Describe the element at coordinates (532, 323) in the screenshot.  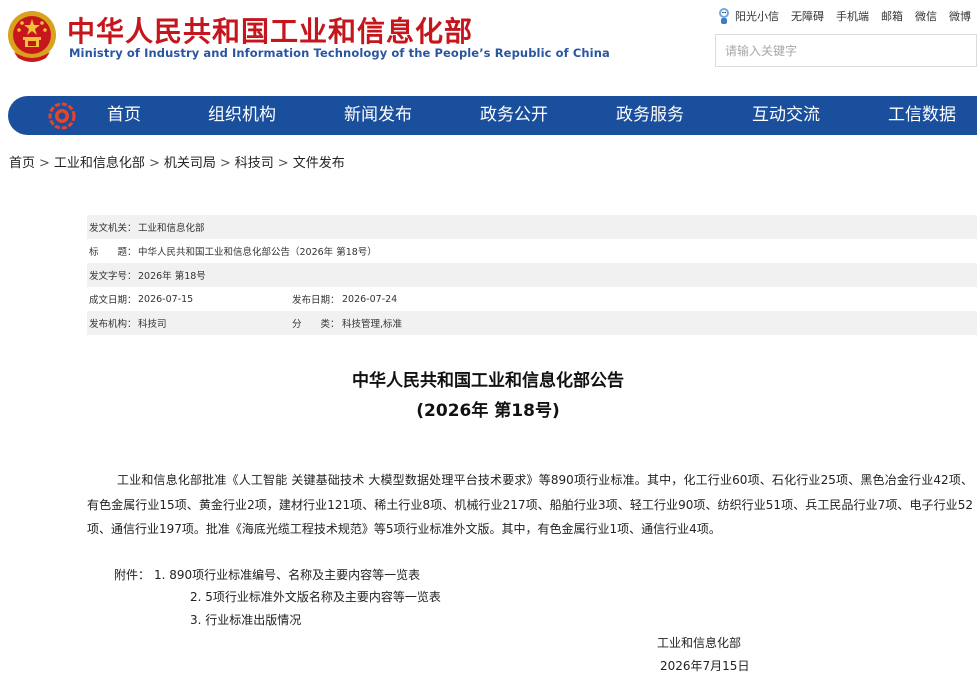
I see `meta-row-org: 发布机构： 科技司 分 类： 科技管理,标准` at that location.